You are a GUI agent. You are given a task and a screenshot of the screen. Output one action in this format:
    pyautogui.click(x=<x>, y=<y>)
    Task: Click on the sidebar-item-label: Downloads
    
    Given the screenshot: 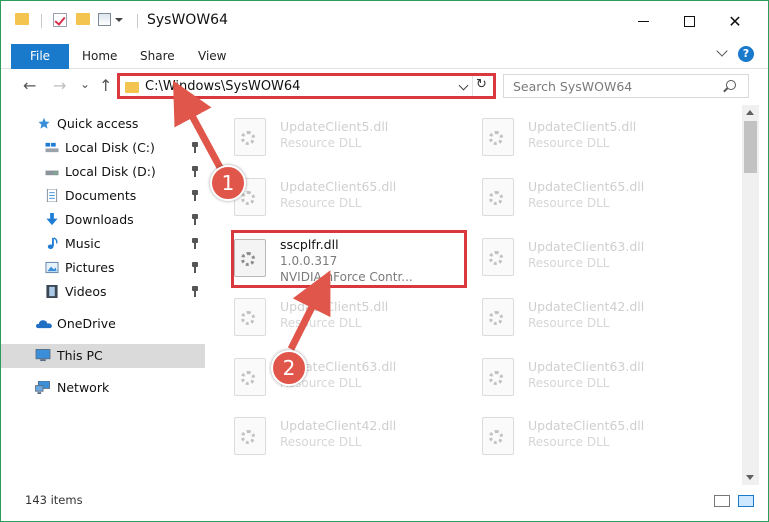 What is the action you would take?
    pyautogui.click(x=99, y=219)
    